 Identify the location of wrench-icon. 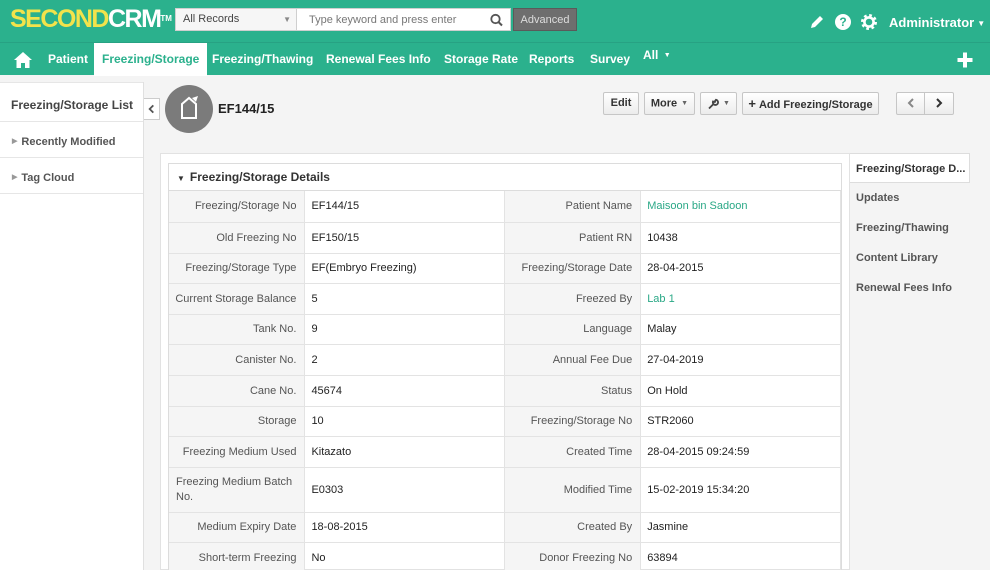
(713, 103).